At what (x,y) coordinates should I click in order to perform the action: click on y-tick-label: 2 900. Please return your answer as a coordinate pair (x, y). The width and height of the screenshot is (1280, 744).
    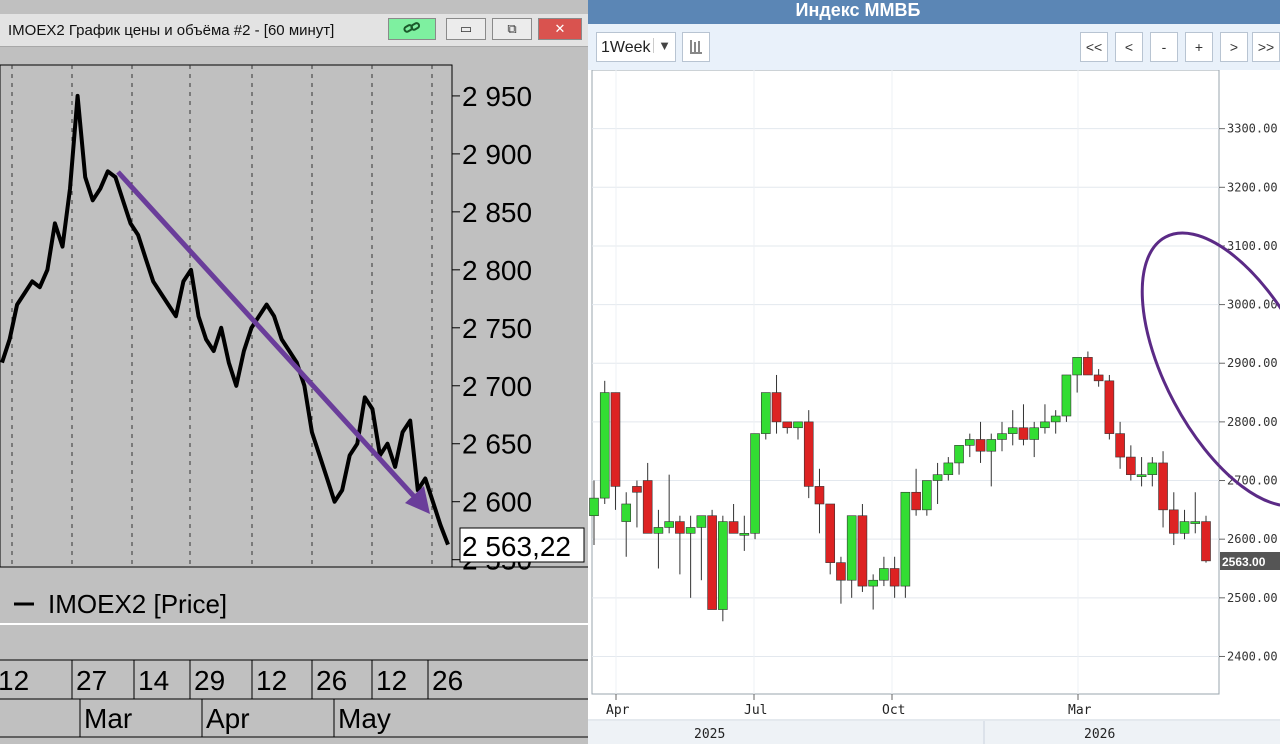
    Looking at the image, I should click on (497, 154).